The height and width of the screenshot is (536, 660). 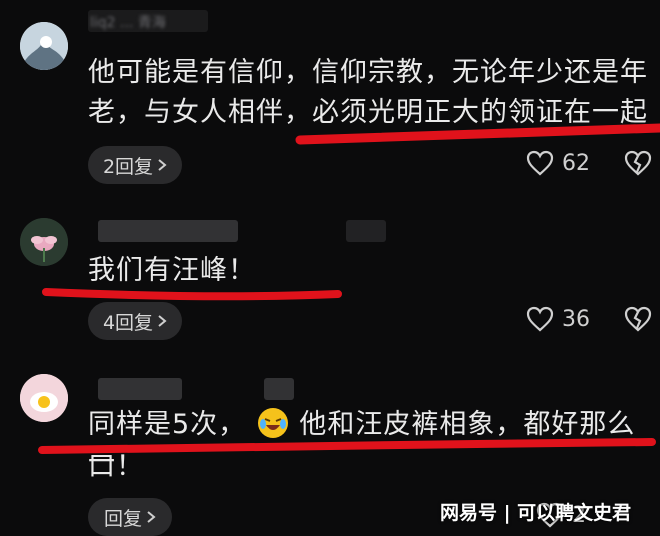 What do you see at coordinates (374, 444) in the screenshot?
I see `comment-text-line: 同样是5次， 他和汪皮裤相象，都好那么一` at bounding box center [374, 444].